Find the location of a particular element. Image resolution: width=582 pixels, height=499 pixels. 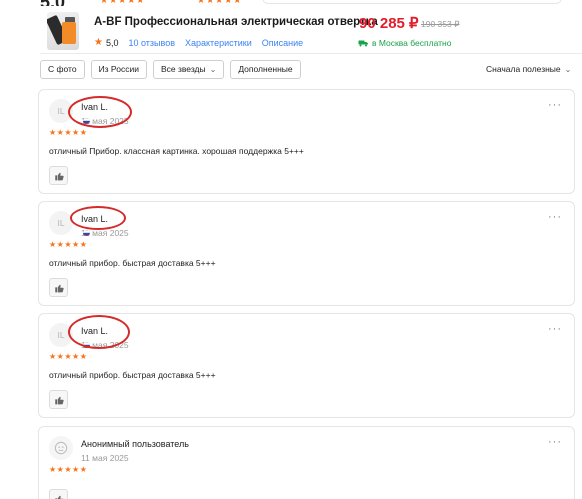

reviews-count-link: 10 отзывов is located at coordinates (151, 43).